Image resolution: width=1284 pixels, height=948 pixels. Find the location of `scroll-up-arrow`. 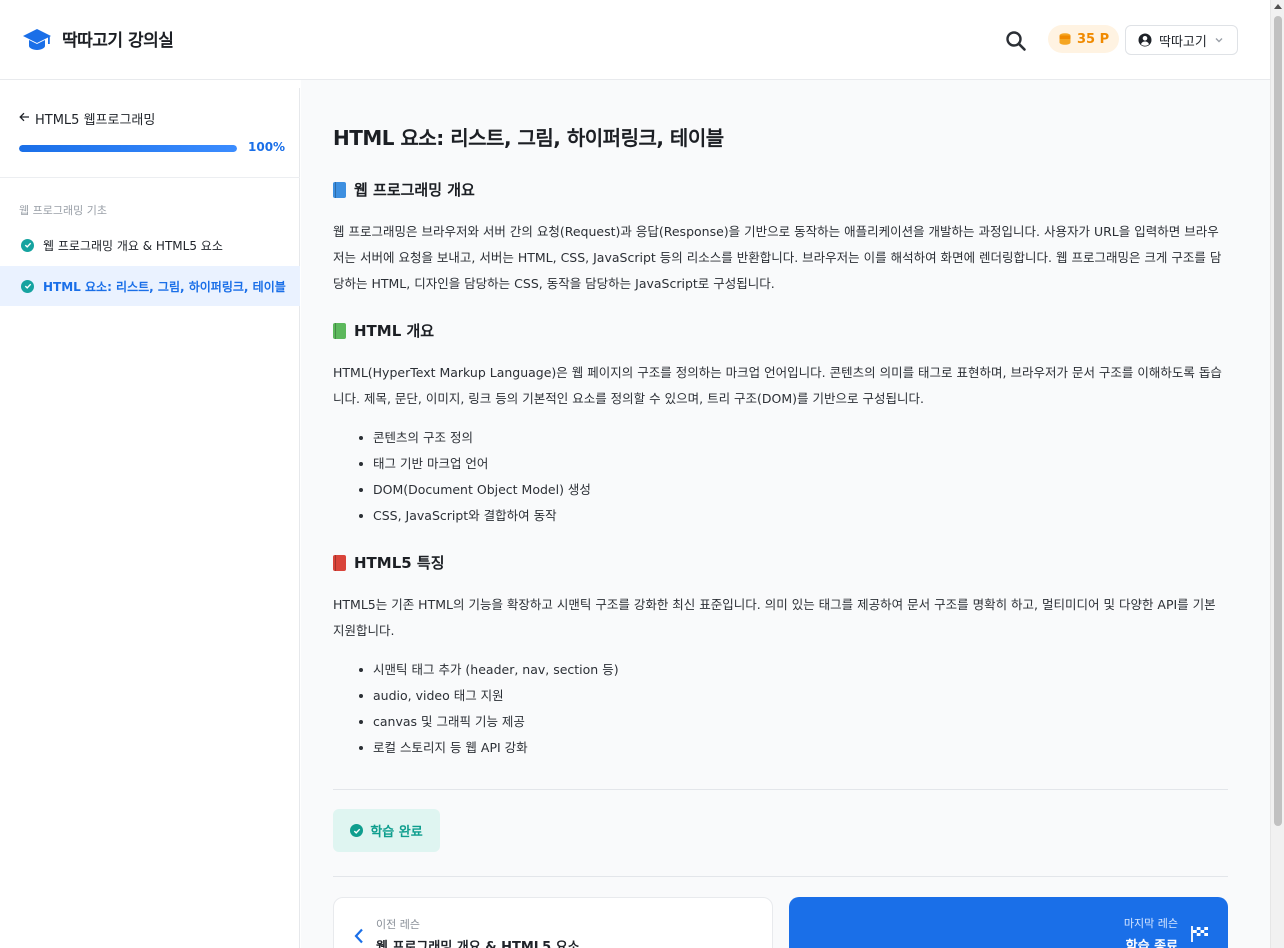

scroll-up-arrow is located at coordinates (1278, 6).